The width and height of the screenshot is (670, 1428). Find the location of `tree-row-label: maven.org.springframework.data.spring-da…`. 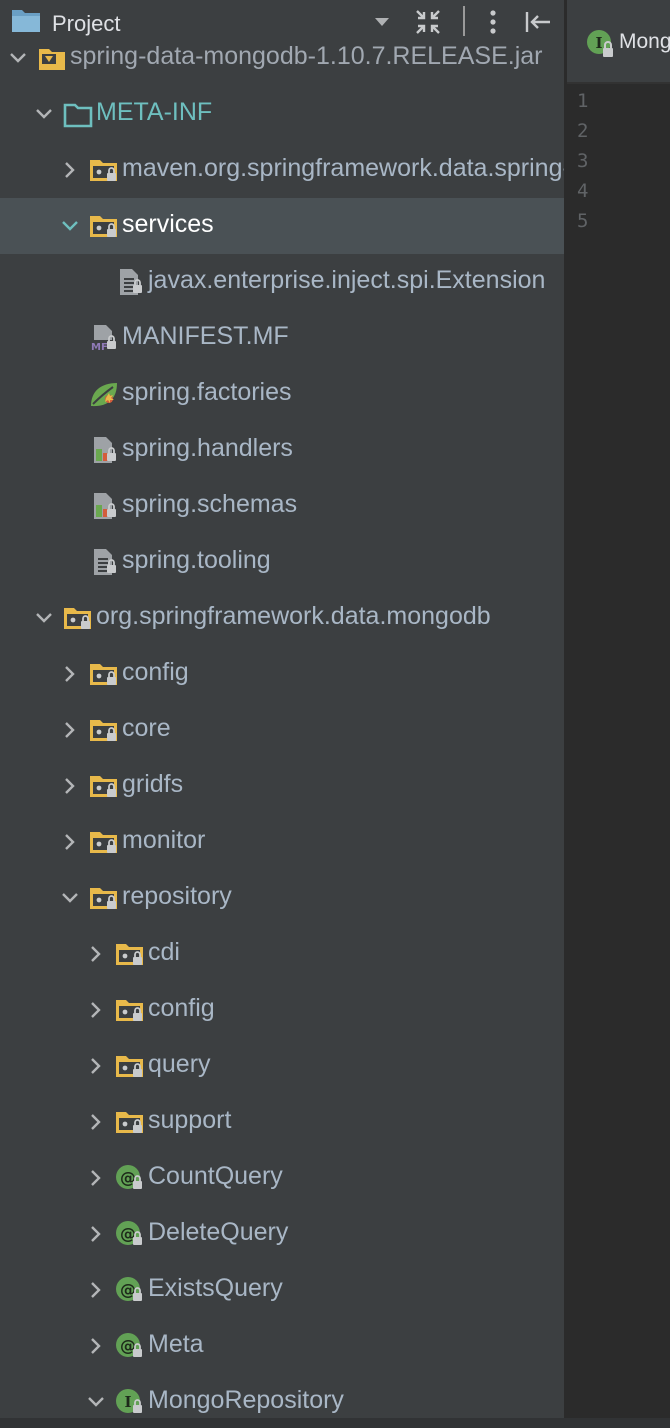

tree-row-label: maven.org.springframework.data.spring-da… is located at coordinates (343, 168).